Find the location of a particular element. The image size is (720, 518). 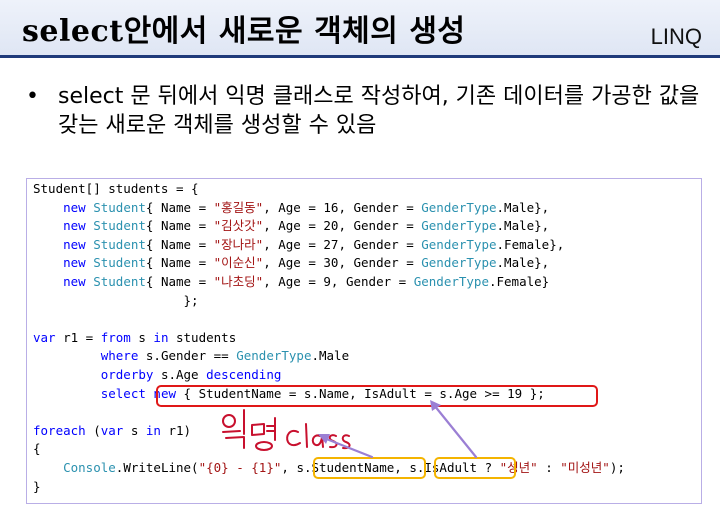

code-token: .Male is located at coordinates (330, 356).